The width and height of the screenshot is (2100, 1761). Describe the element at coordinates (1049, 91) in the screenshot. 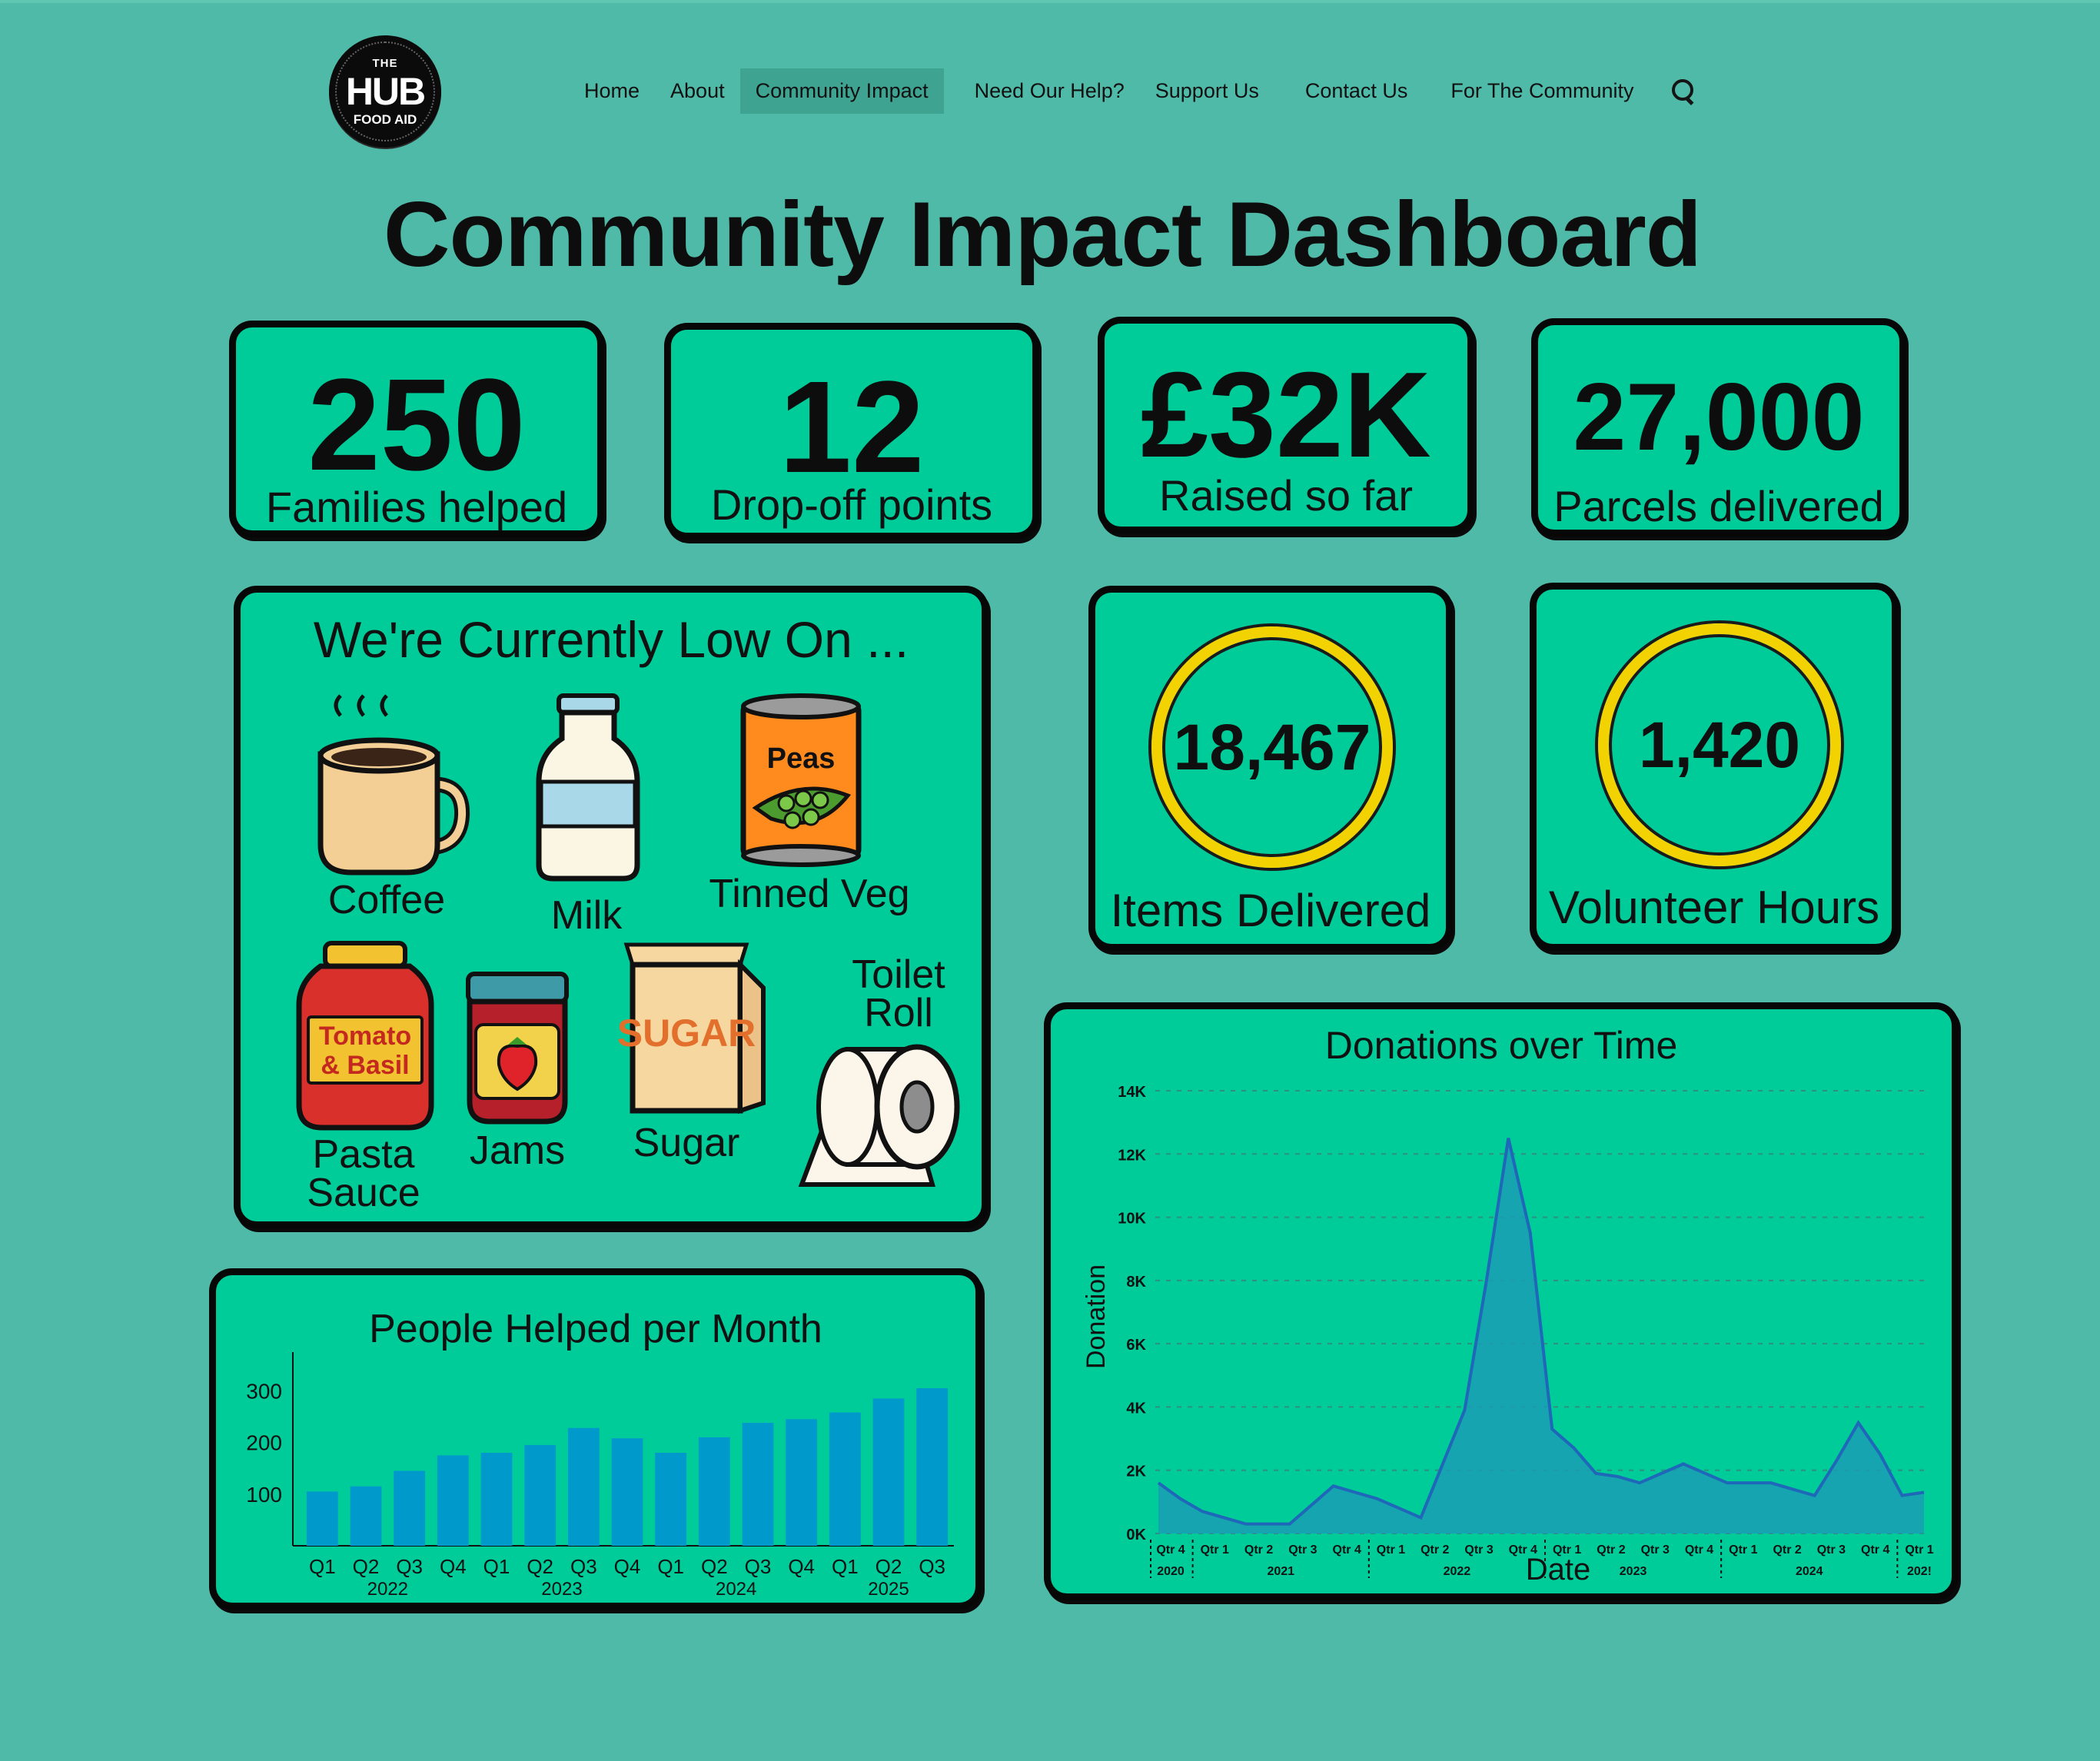

I see `nav-need-our-help: Need Our Help?` at that location.